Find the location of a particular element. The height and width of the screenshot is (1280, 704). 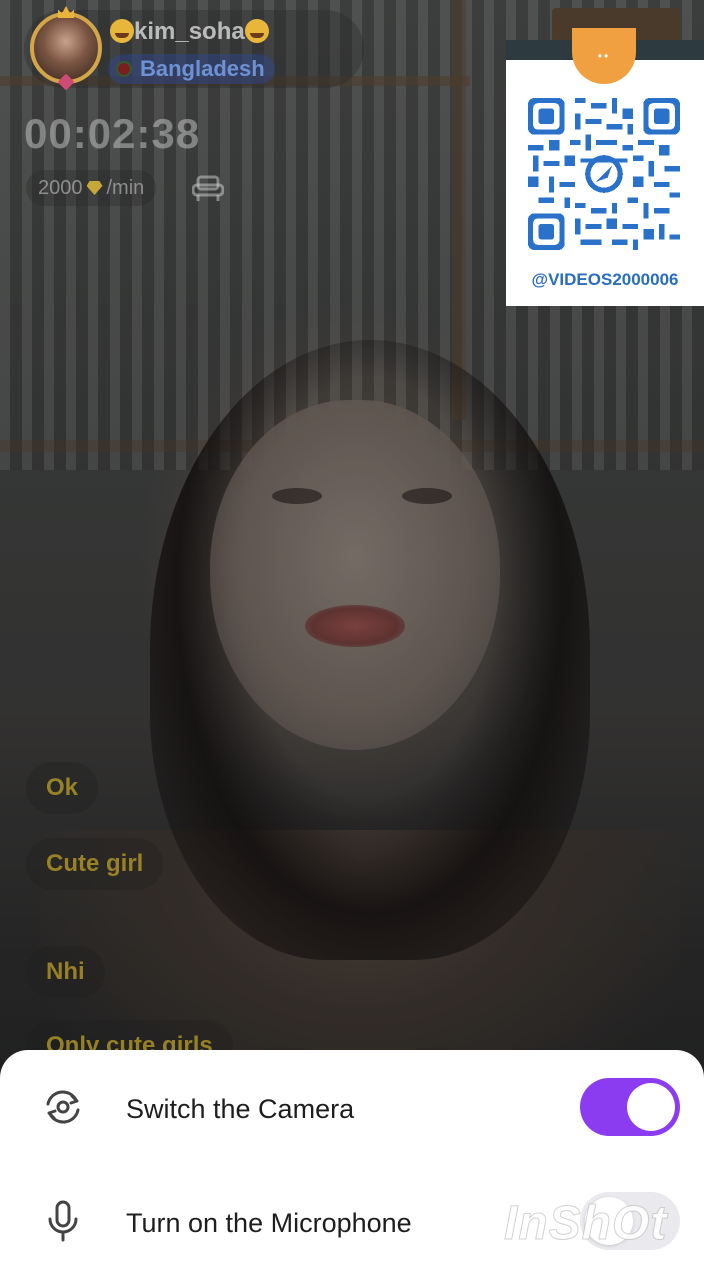

toggle-knob is located at coordinates (651, 1107).